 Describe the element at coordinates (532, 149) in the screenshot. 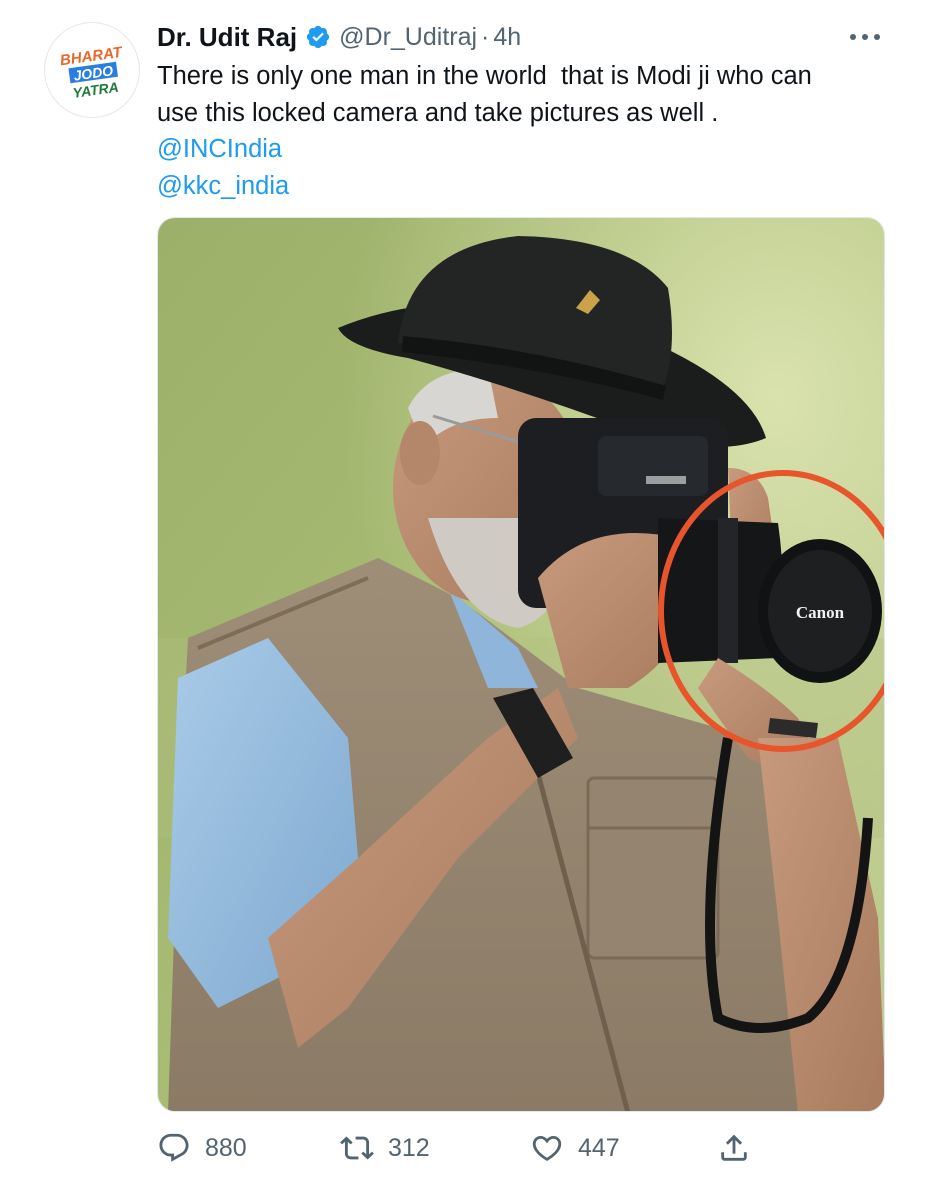

I see `mention-link: @INCIndia` at that location.